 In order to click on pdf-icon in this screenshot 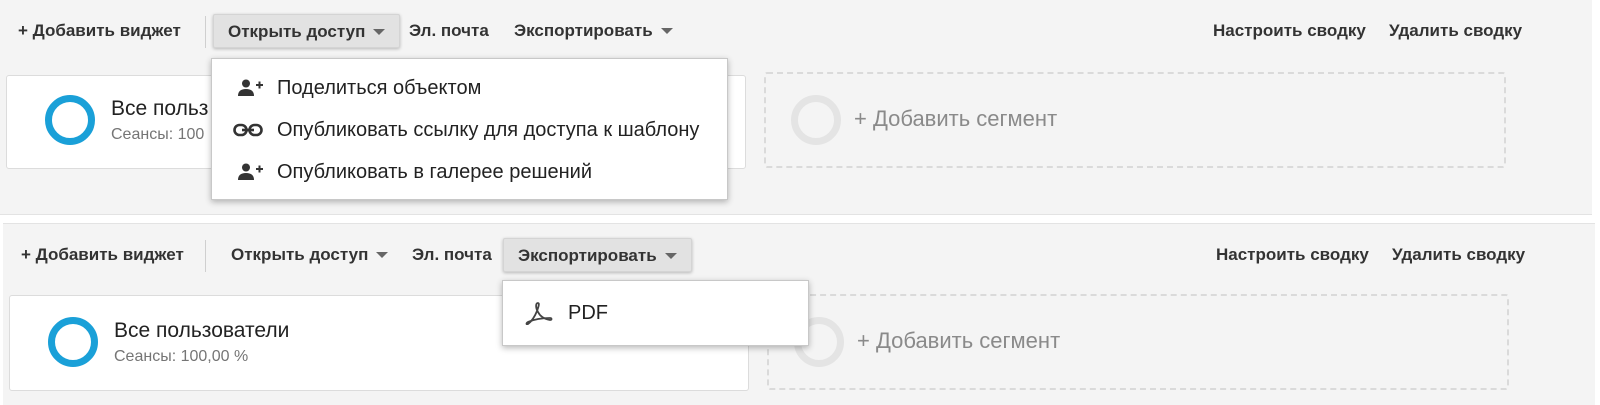, I will do `click(539, 313)`.